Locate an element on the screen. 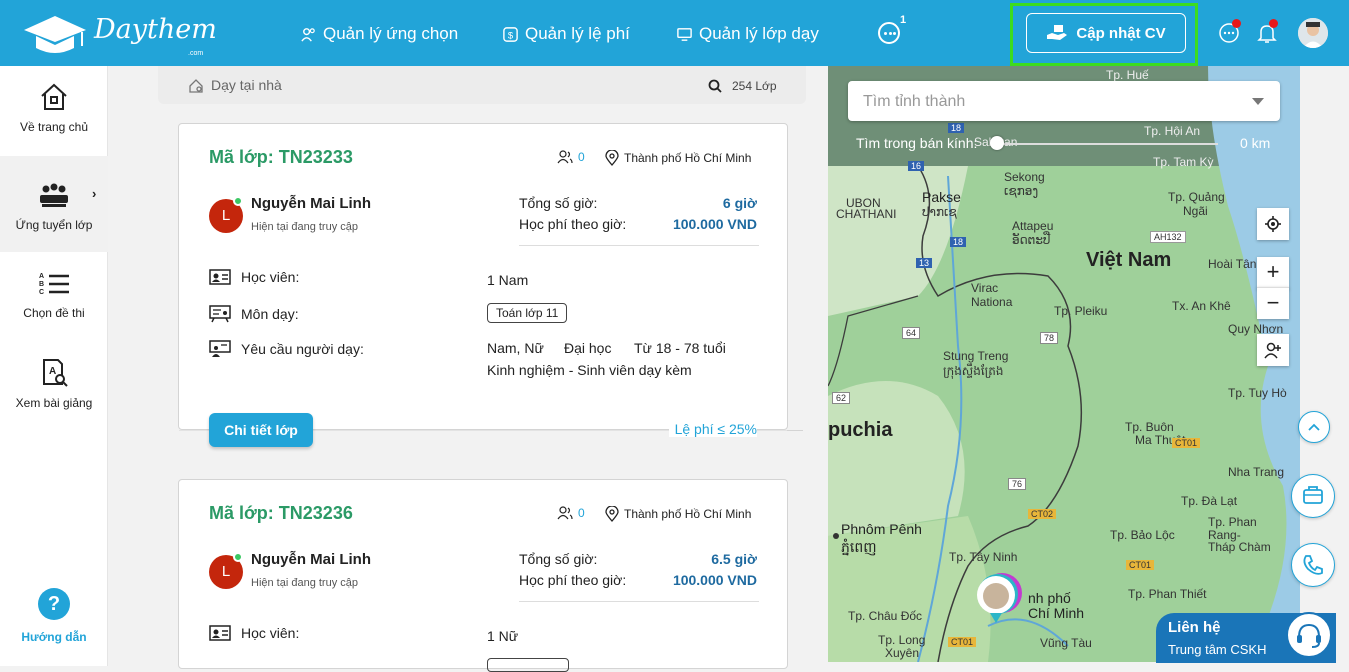  tutor-initial: L is located at coordinates (226, 215).